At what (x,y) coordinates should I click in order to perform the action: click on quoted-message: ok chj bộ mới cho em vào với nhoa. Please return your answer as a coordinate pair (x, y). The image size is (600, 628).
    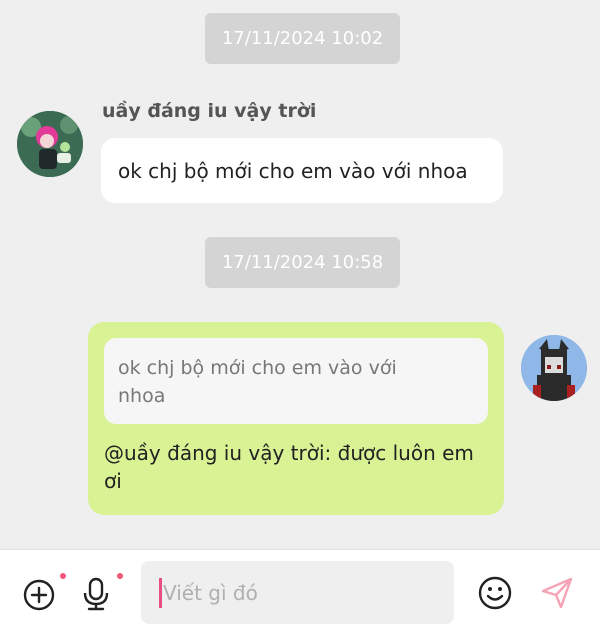
    Looking at the image, I should click on (296, 381).